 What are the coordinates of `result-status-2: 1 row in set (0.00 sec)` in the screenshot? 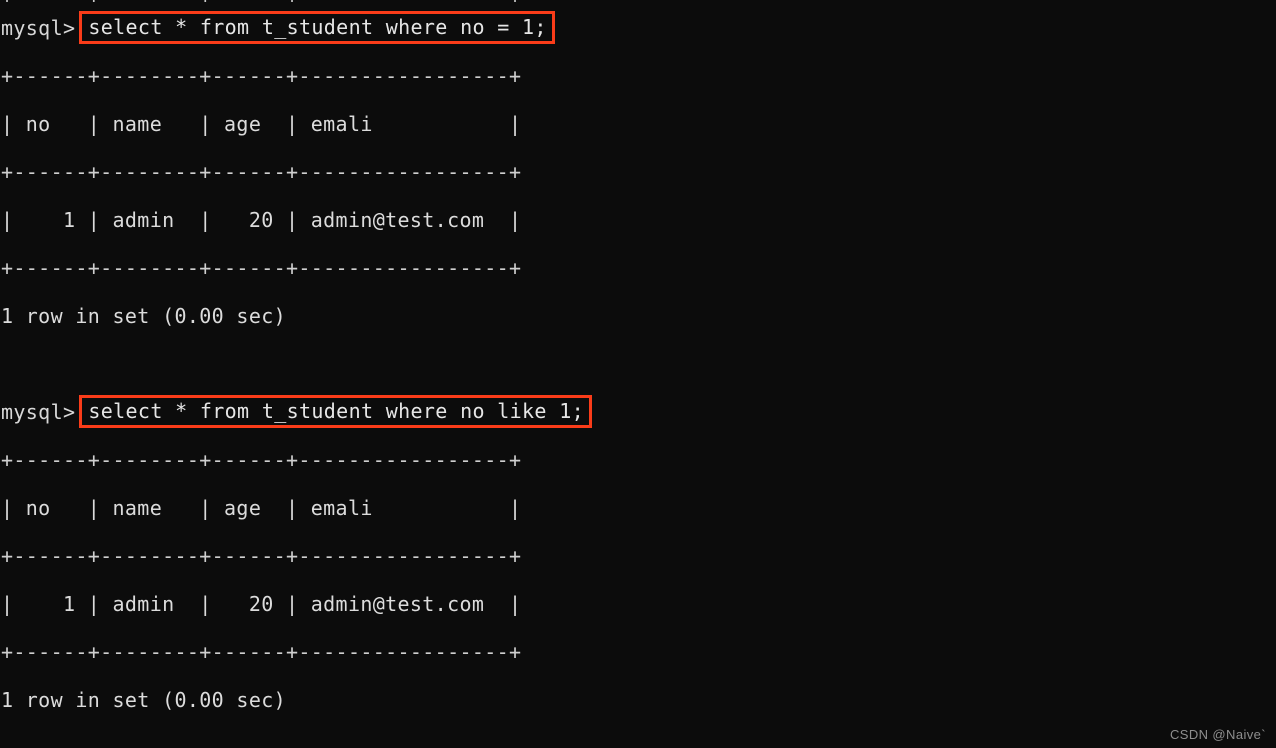 It's located at (143, 700).